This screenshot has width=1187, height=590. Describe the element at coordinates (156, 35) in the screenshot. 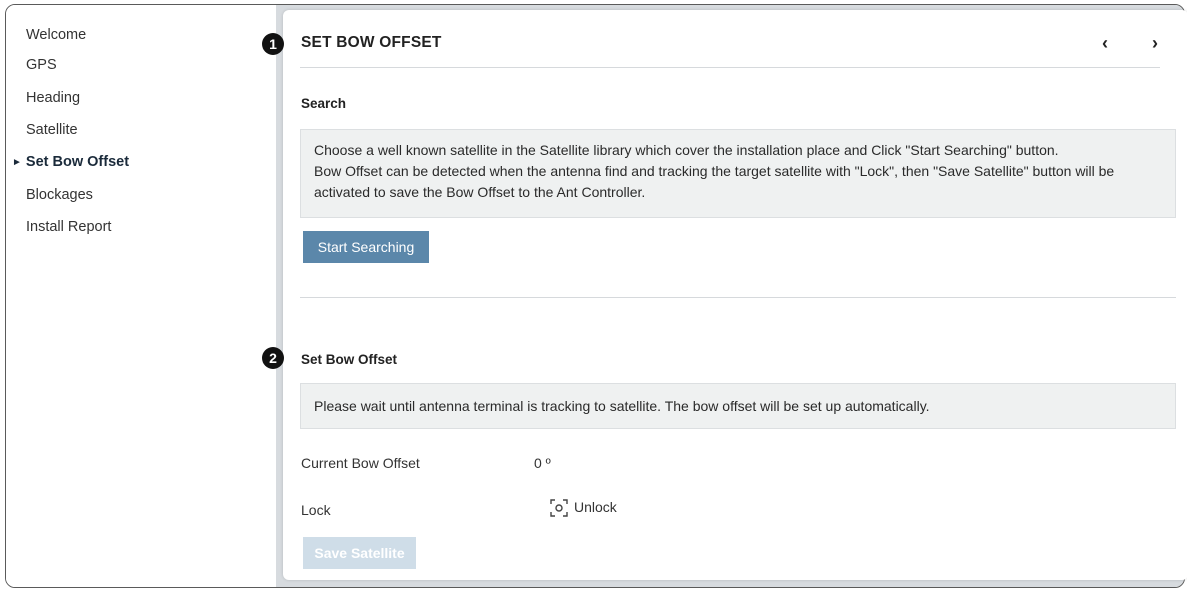

I see `sidebar-item-welcome: Welcome` at that location.